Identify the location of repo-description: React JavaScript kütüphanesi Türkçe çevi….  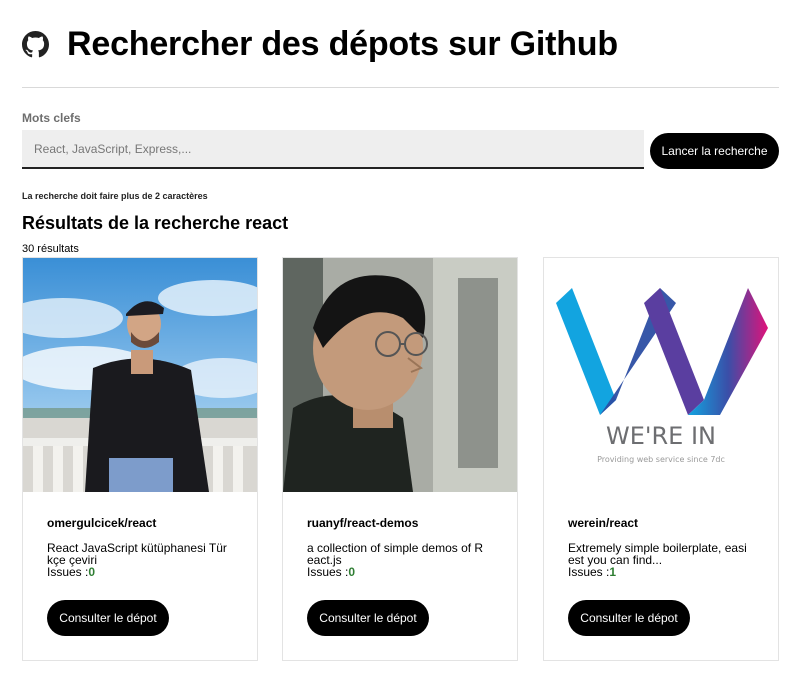
(137, 554).